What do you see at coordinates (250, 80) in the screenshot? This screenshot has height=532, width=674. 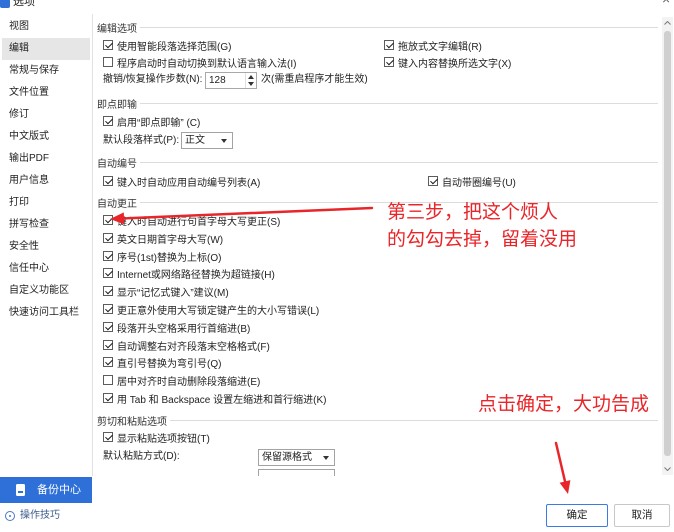 I see `stepper-buttons` at bounding box center [250, 80].